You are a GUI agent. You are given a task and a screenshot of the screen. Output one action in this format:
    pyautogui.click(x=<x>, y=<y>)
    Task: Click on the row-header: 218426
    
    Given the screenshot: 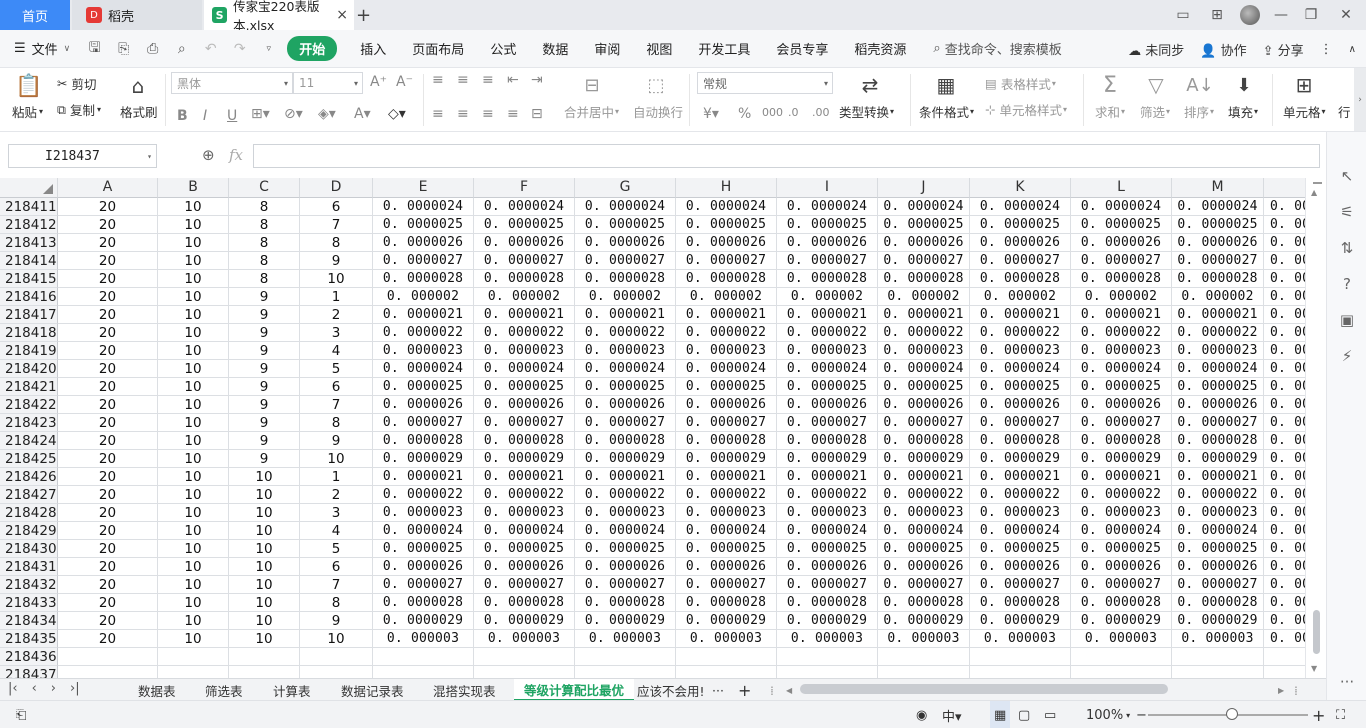 What is the action you would take?
    pyautogui.click(x=29, y=477)
    